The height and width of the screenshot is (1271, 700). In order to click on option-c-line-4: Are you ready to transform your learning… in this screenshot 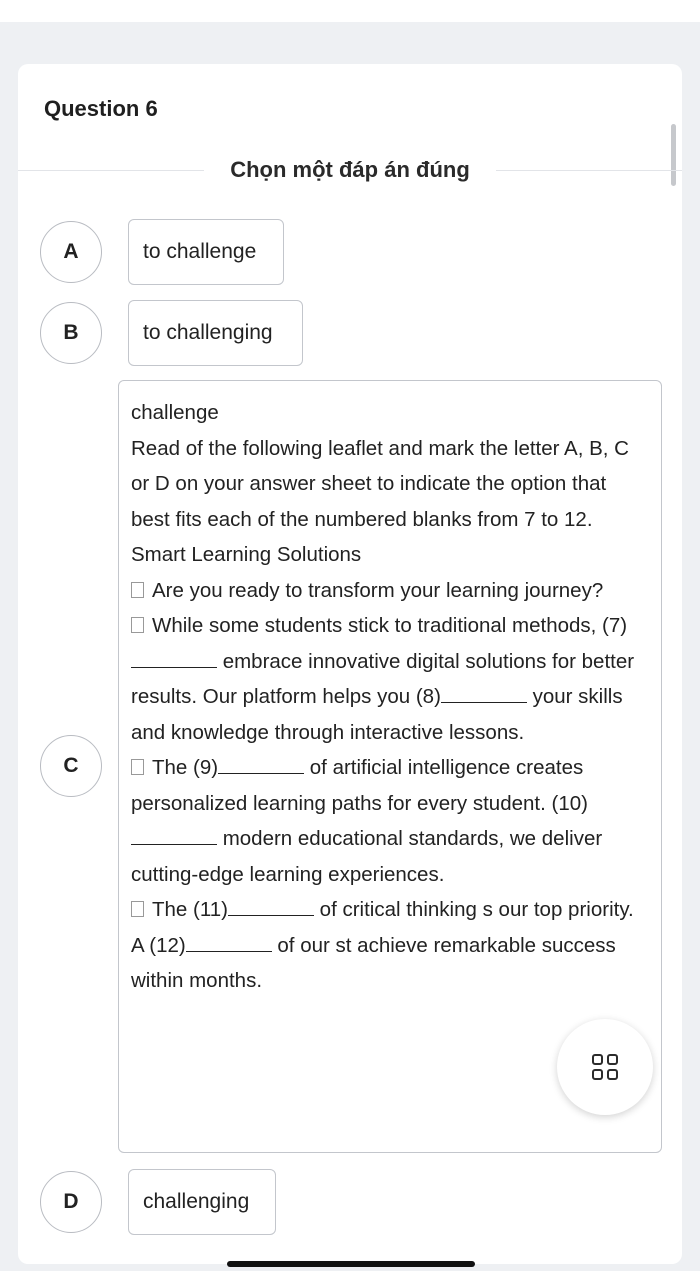, I will do `click(378, 590)`.